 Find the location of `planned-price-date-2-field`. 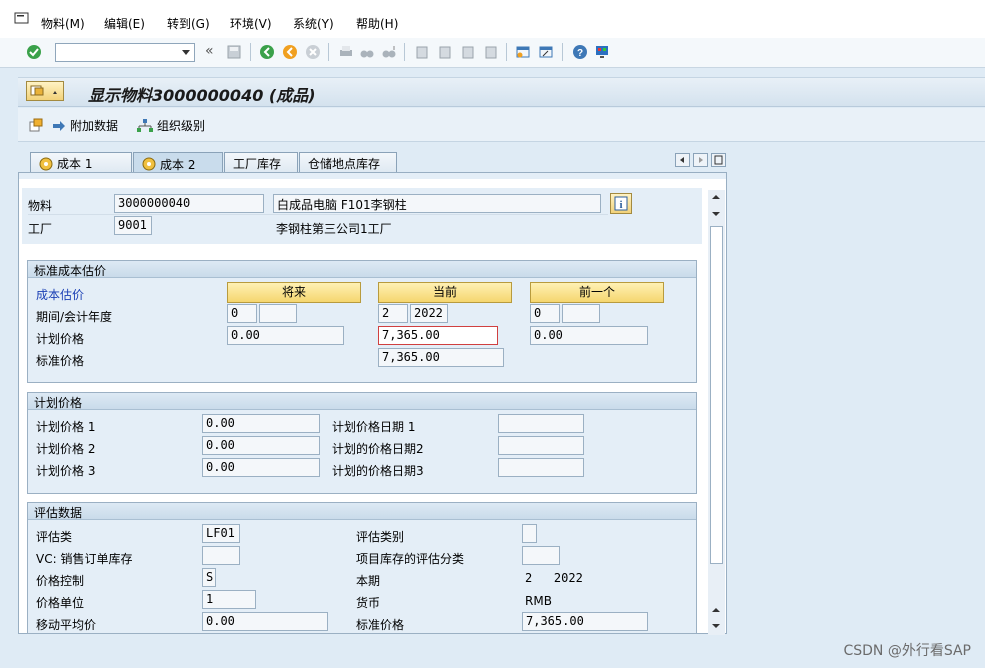

planned-price-date-2-field is located at coordinates (541, 445).